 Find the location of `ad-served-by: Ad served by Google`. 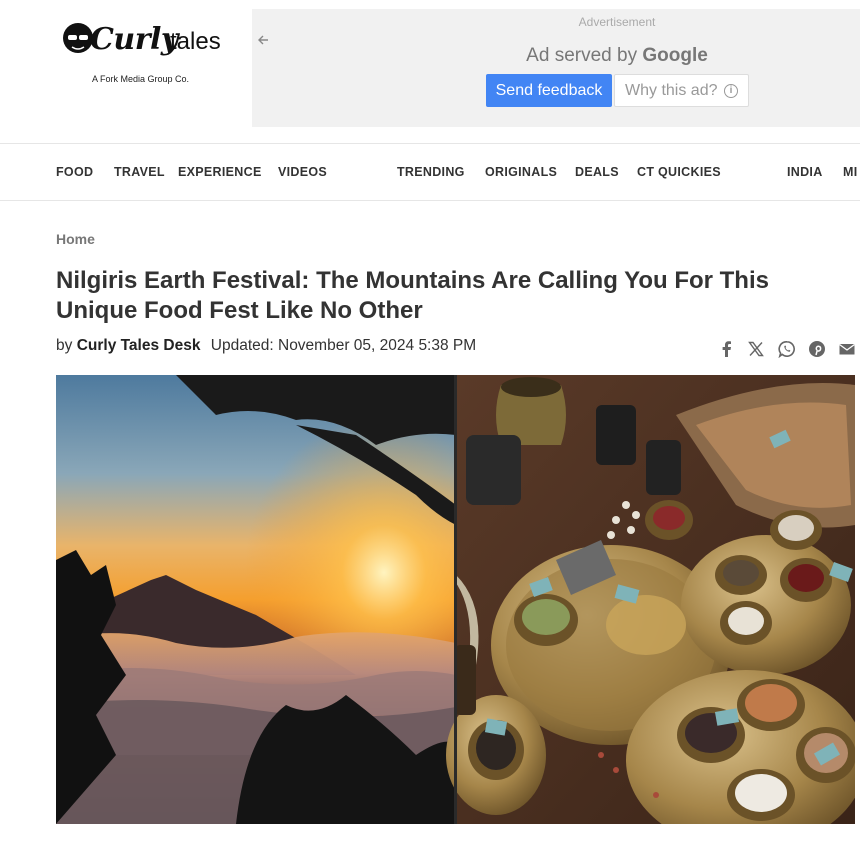

ad-served-by: Ad served by Google is located at coordinates (556, 56).